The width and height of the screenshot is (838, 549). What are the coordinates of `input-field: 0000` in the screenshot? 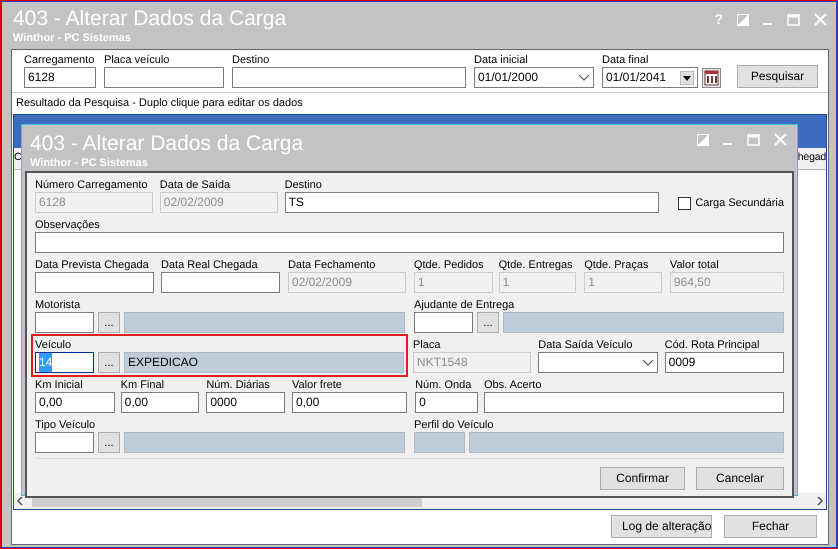 It's located at (245, 402).